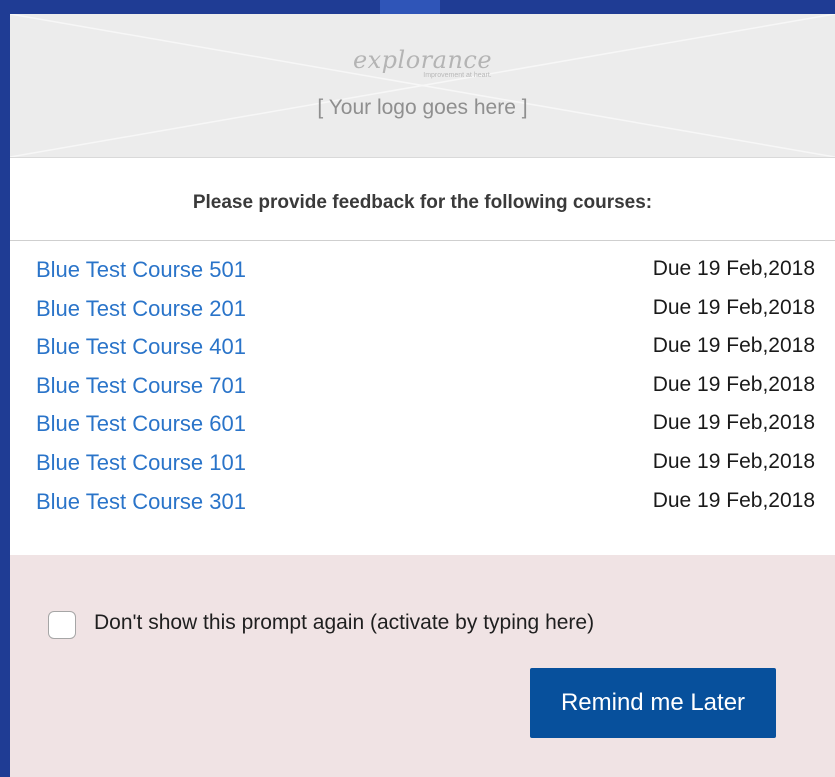  I want to click on list-item: Blue Test Course 701 Due 19 Feb,2018, so click(422, 389).